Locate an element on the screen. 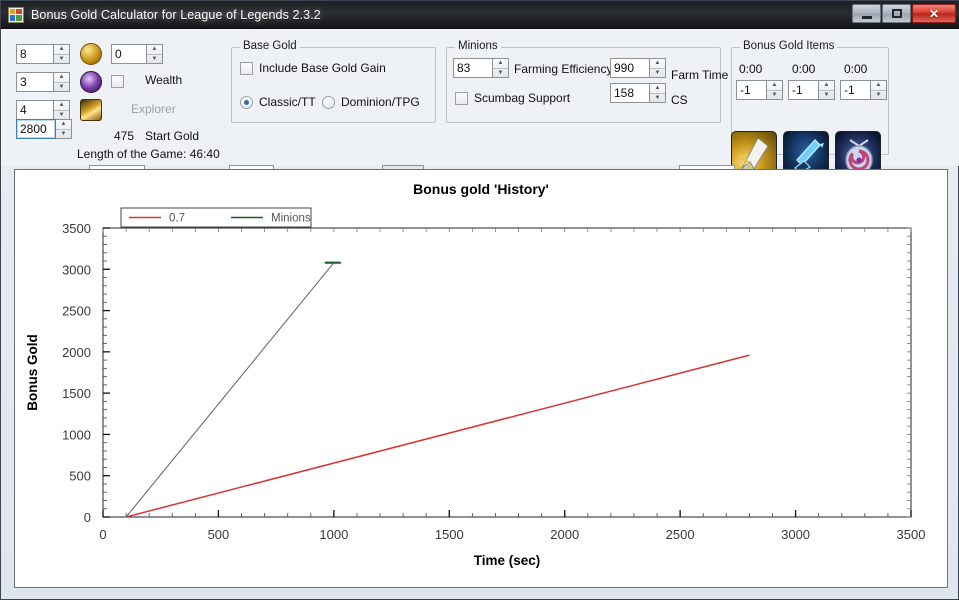 The image size is (959, 600). scumbag-support-checkbox is located at coordinates (461, 98).